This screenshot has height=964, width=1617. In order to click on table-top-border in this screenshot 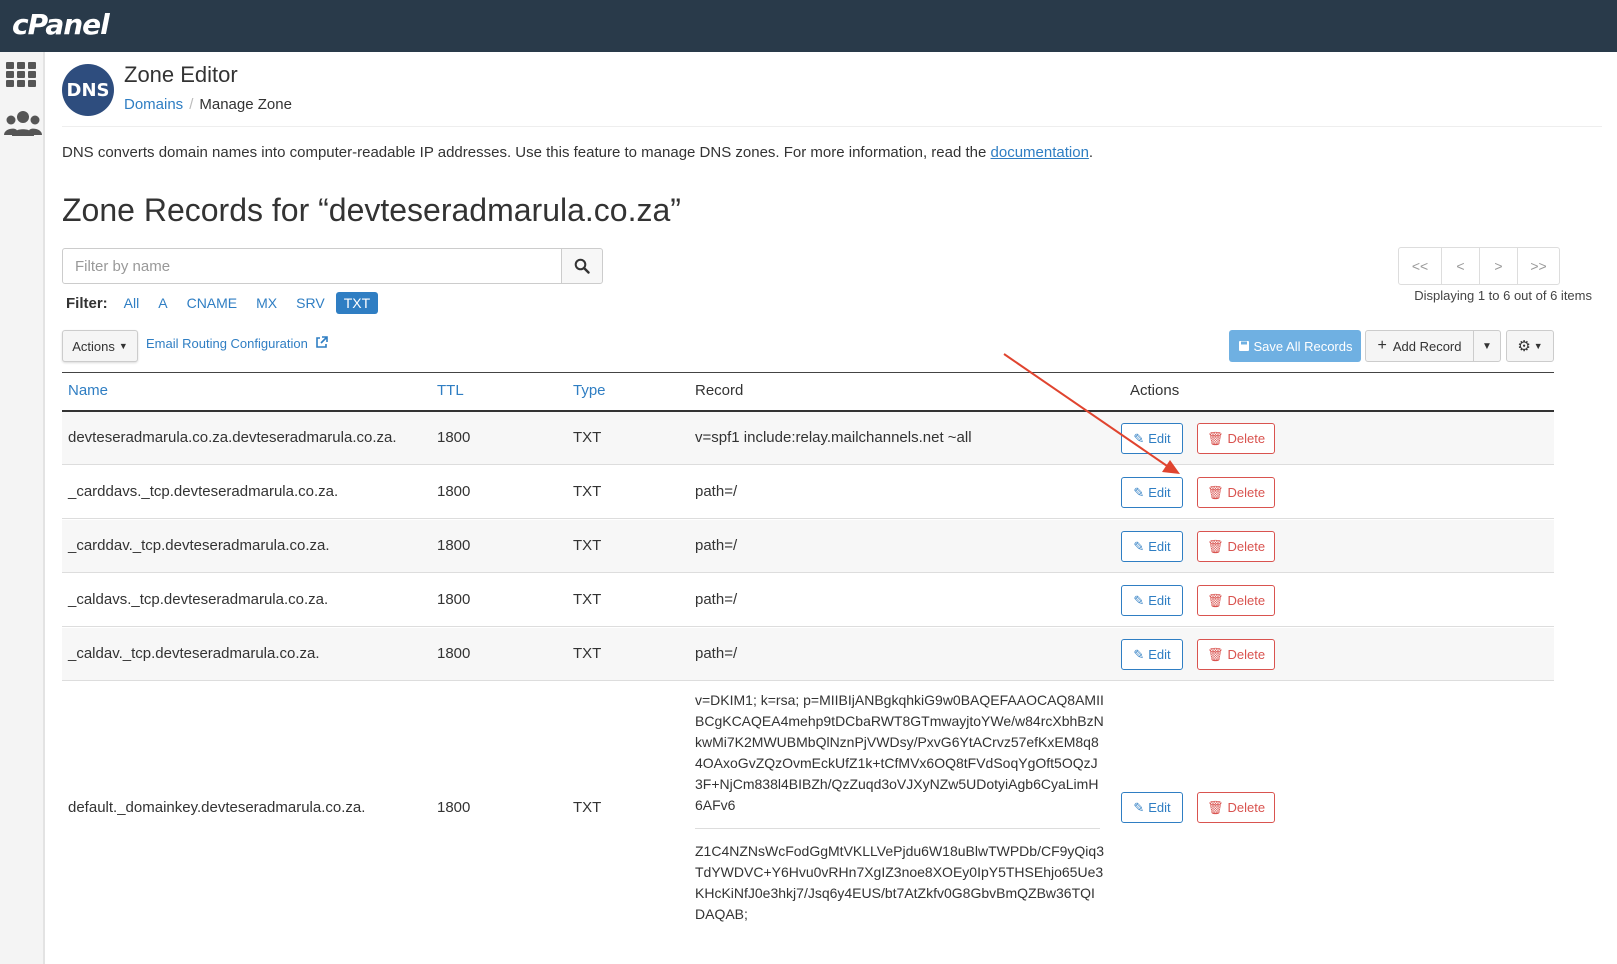, I will do `click(808, 372)`.